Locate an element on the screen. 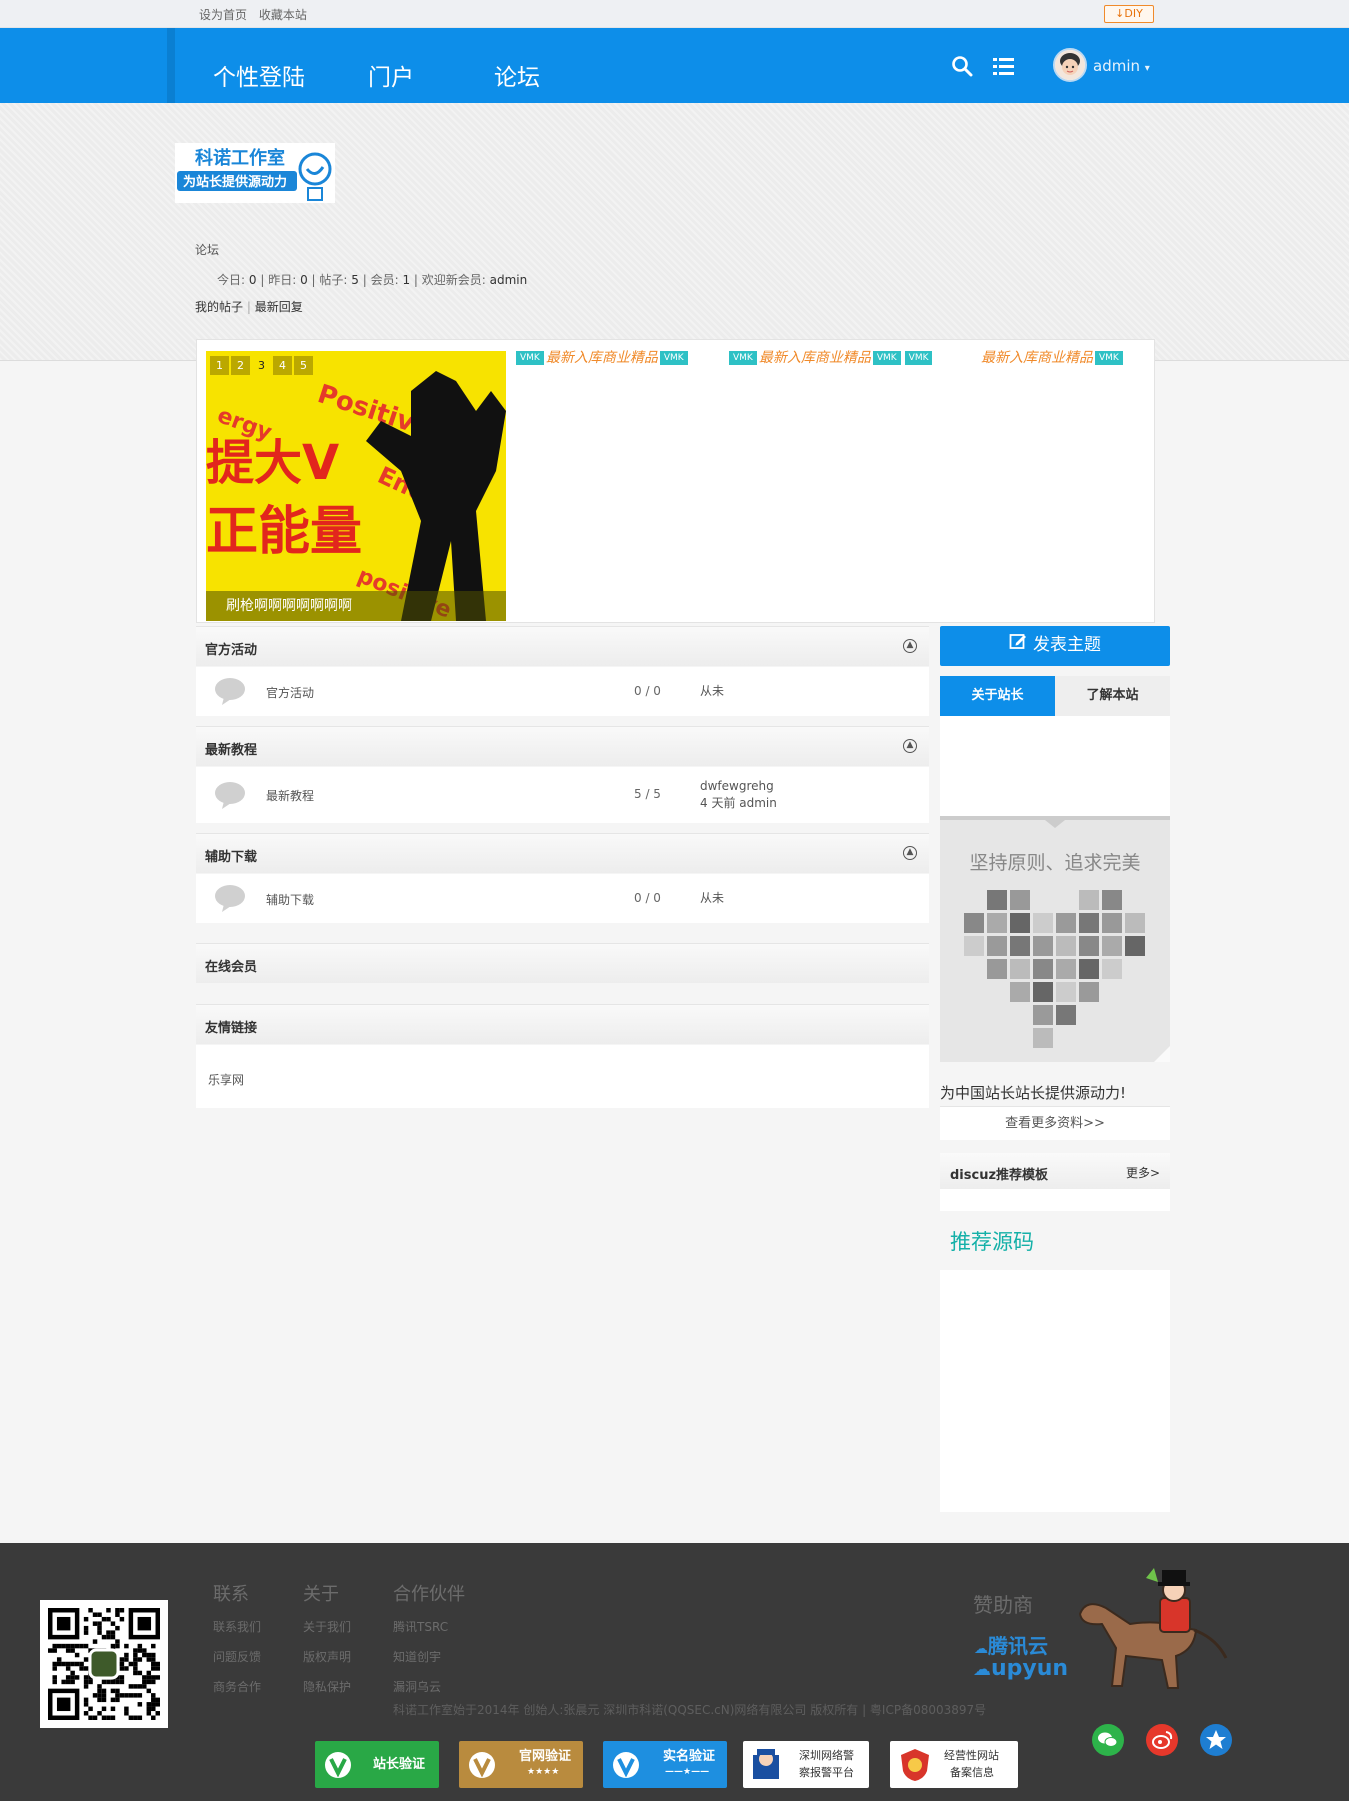  badge-business-record: 经营性网站 备案信息 is located at coordinates (954, 1764).